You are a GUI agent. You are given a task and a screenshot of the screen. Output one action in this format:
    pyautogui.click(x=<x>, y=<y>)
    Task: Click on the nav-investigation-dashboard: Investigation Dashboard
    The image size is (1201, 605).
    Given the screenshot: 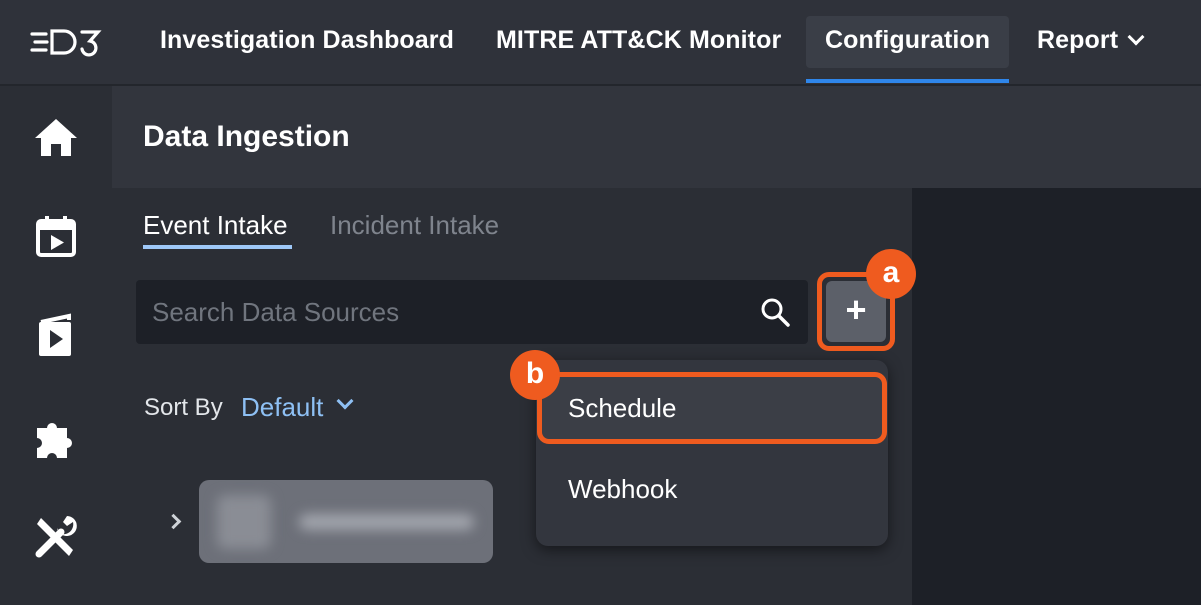 What is the action you would take?
    pyautogui.click(x=307, y=40)
    